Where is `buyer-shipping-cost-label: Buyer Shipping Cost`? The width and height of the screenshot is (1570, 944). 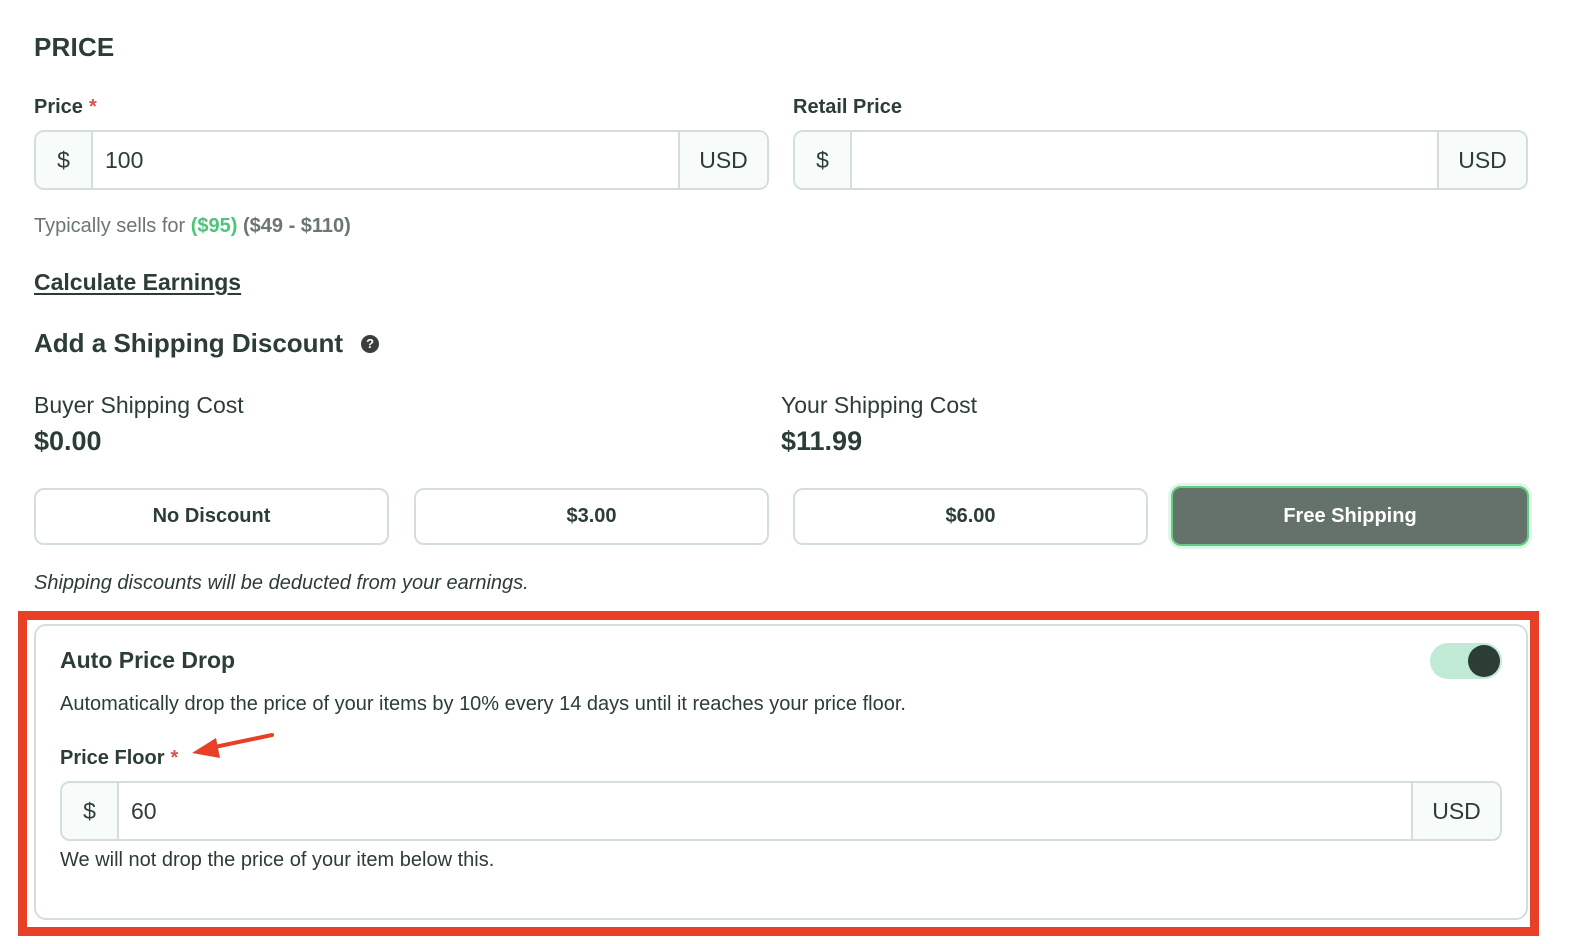
buyer-shipping-cost-label: Buyer Shipping Cost is located at coordinates (139, 405).